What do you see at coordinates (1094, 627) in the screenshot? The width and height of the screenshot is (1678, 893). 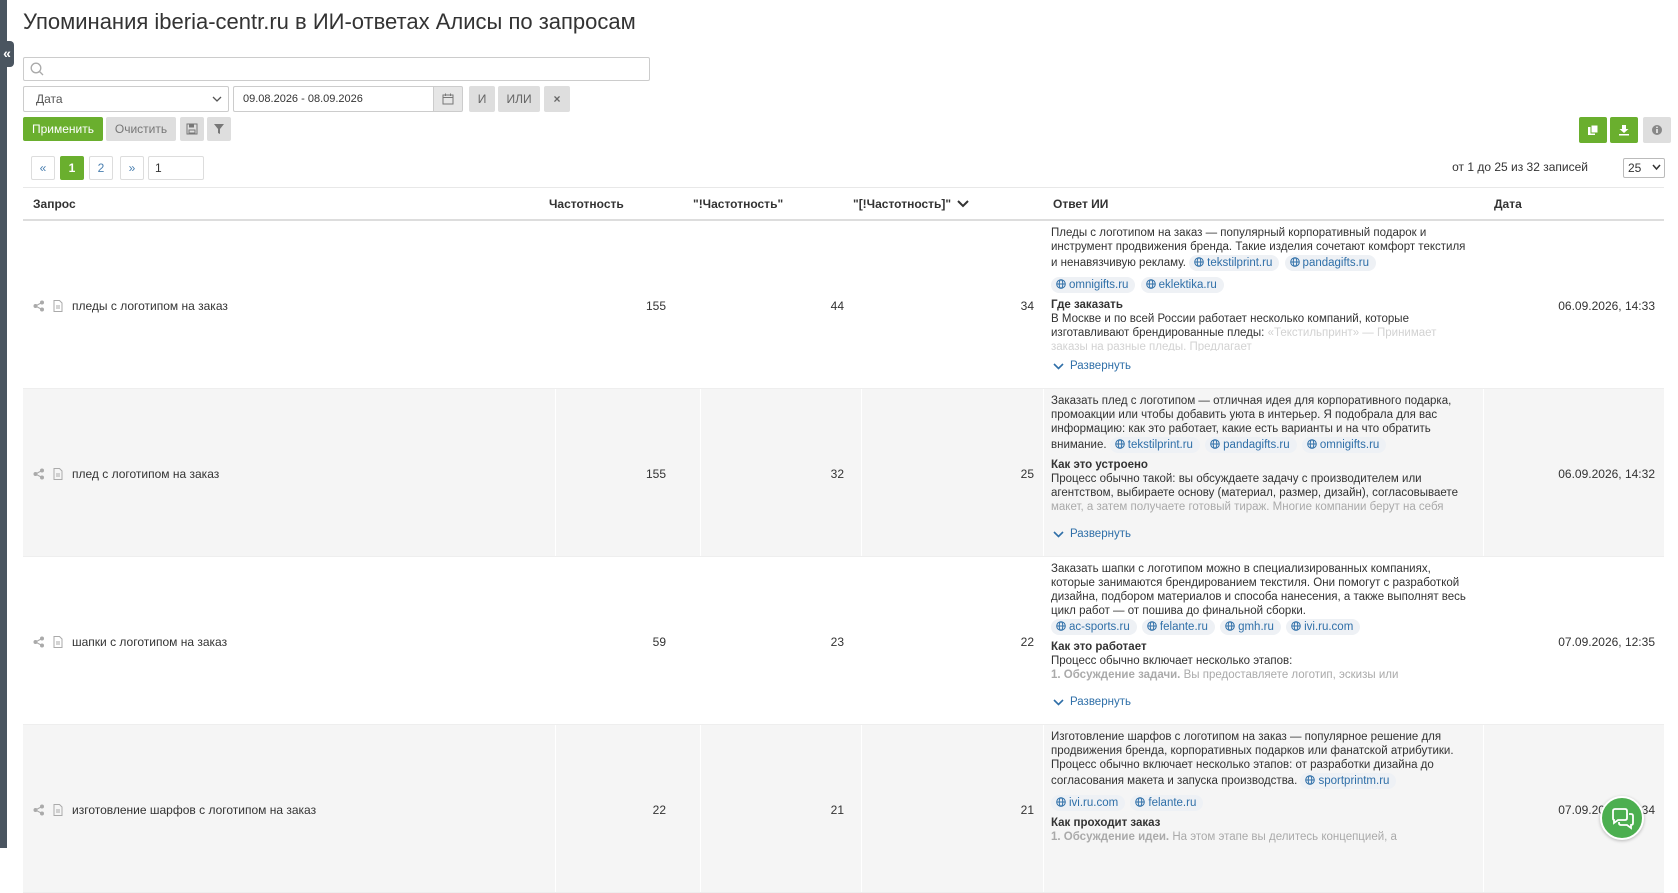 I see `source-chip: ac-sports.ru` at bounding box center [1094, 627].